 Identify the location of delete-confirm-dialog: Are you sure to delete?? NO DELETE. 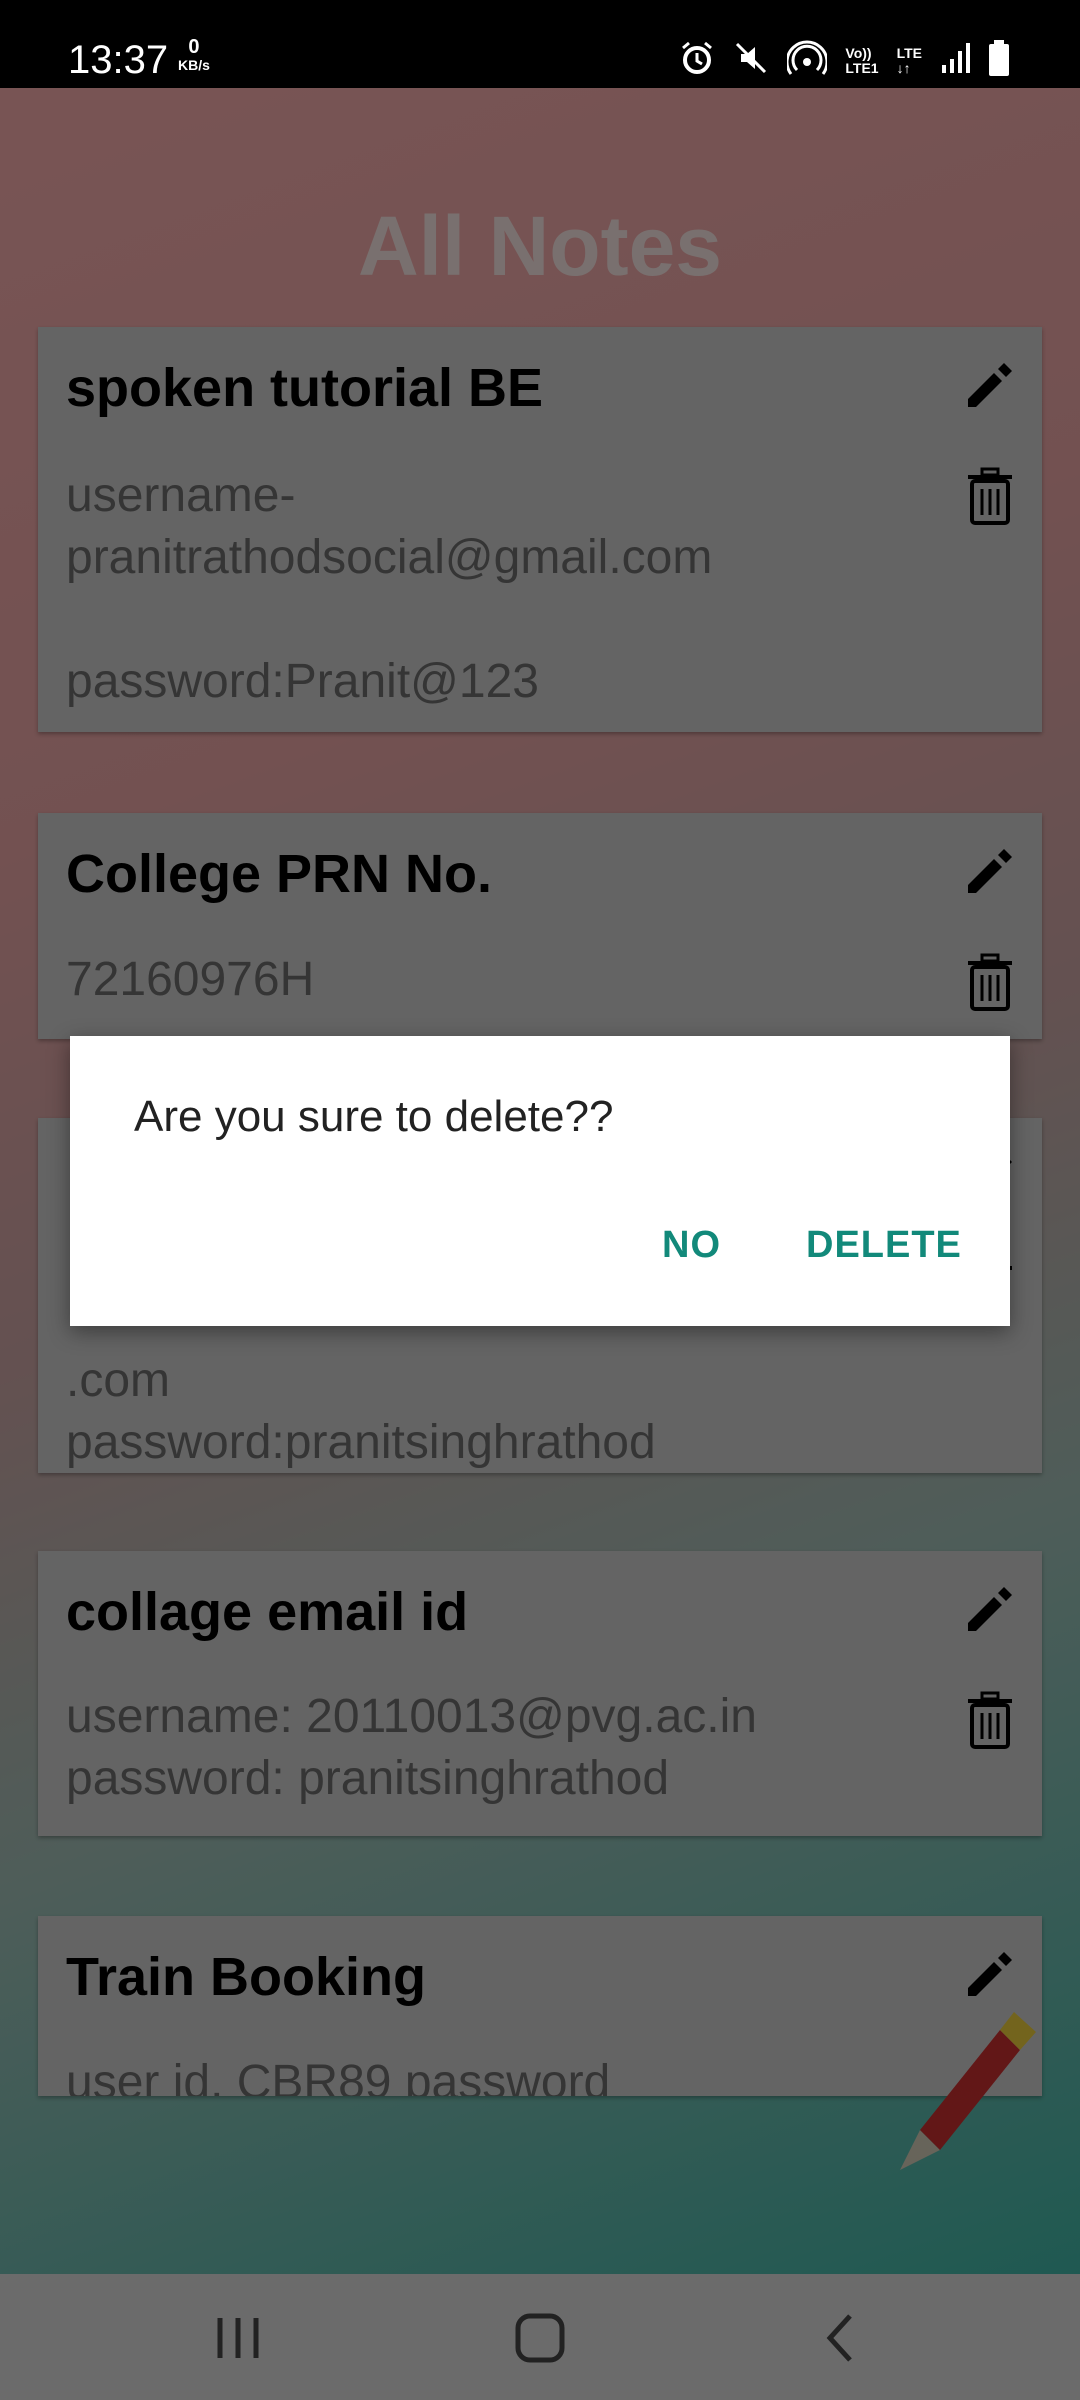
(540, 1181).